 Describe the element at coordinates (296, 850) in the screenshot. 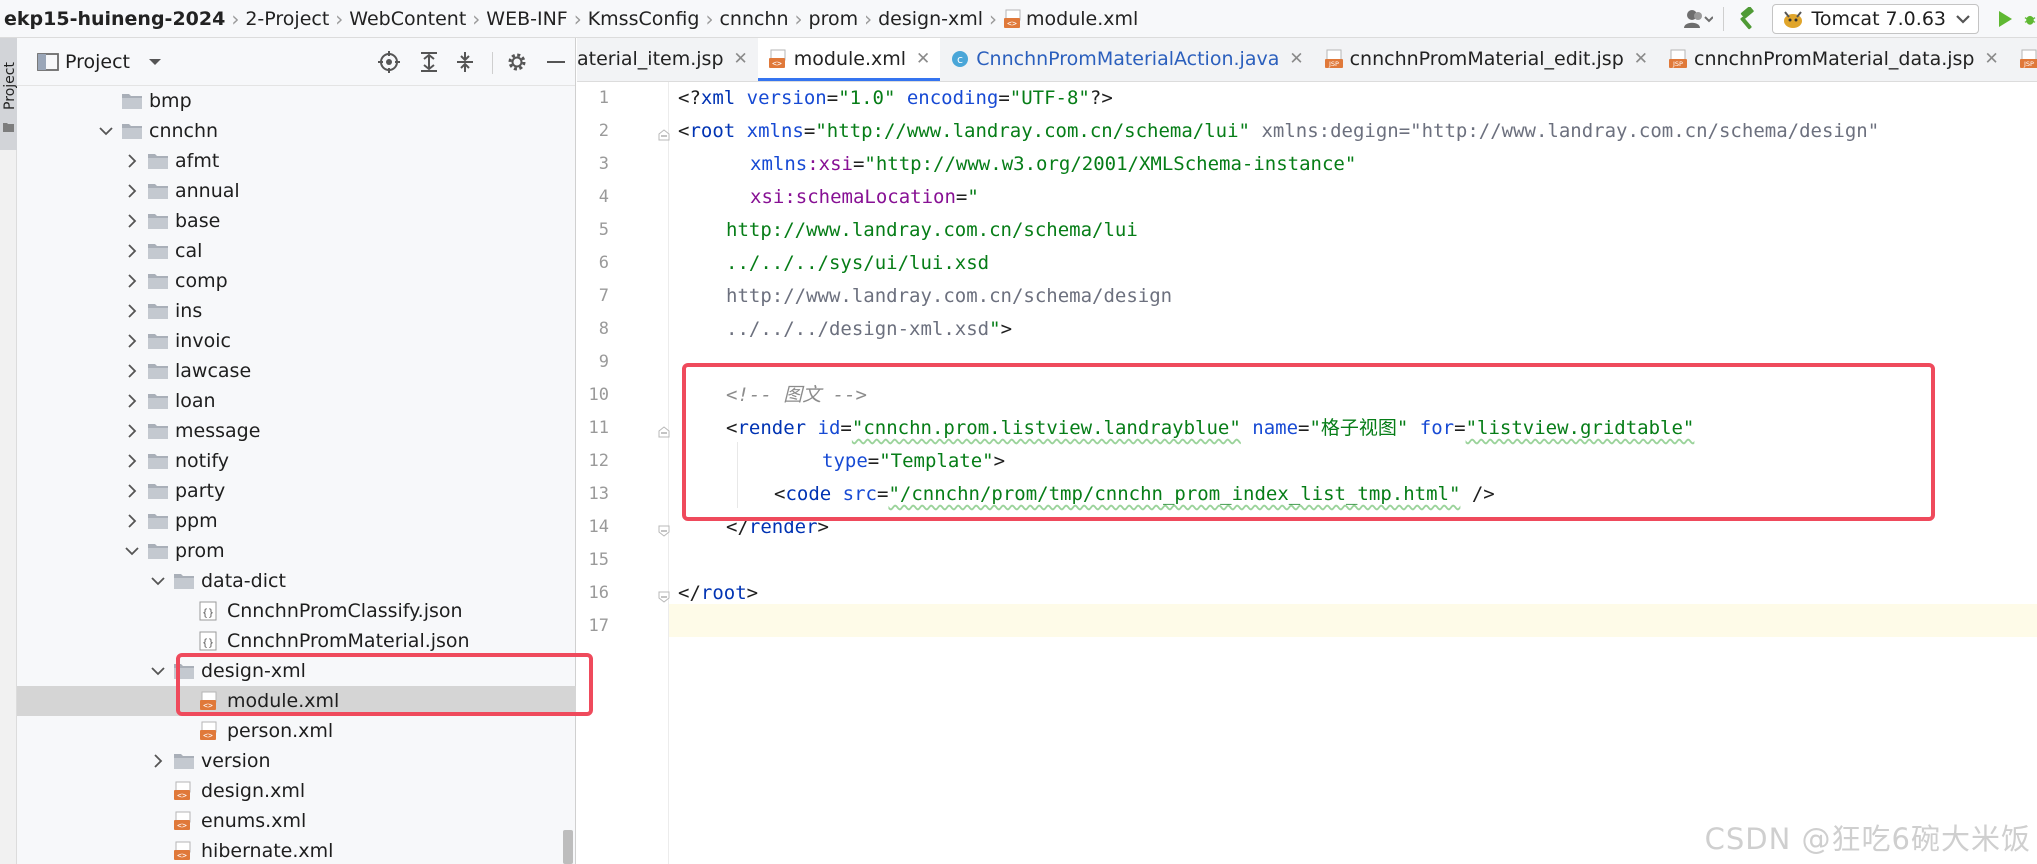

I see `tree-item: <> hibernate.xml` at that location.